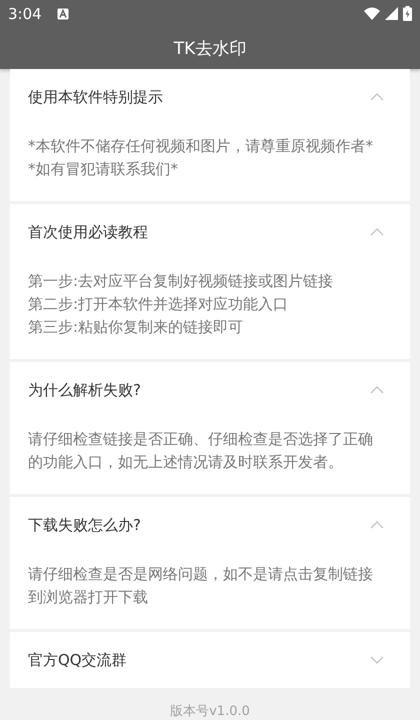  What do you see at coordinates (391, 13) in the screenshot?
I see `signal-icon` at bounding box center [391, 13].